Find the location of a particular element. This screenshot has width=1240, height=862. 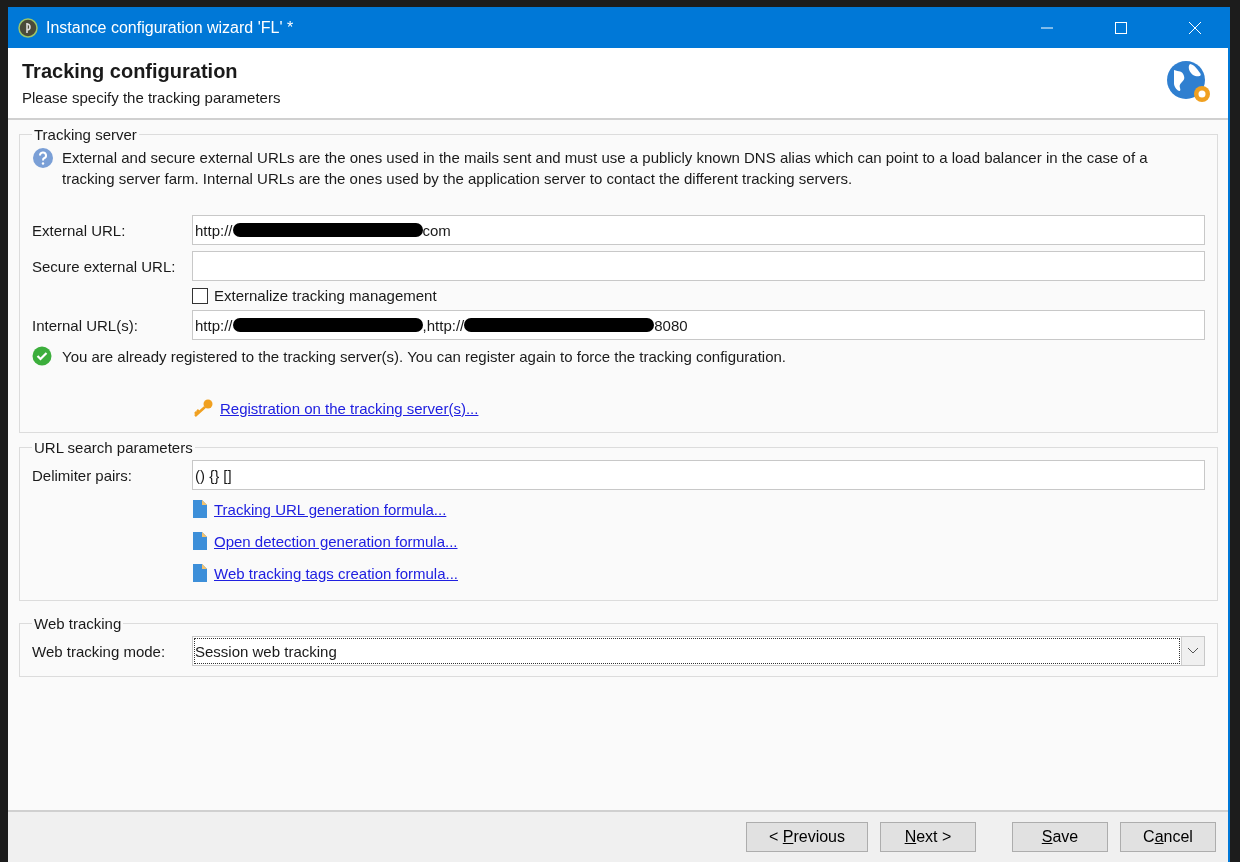

check-circle-icon is located at coordinates (42, 356).